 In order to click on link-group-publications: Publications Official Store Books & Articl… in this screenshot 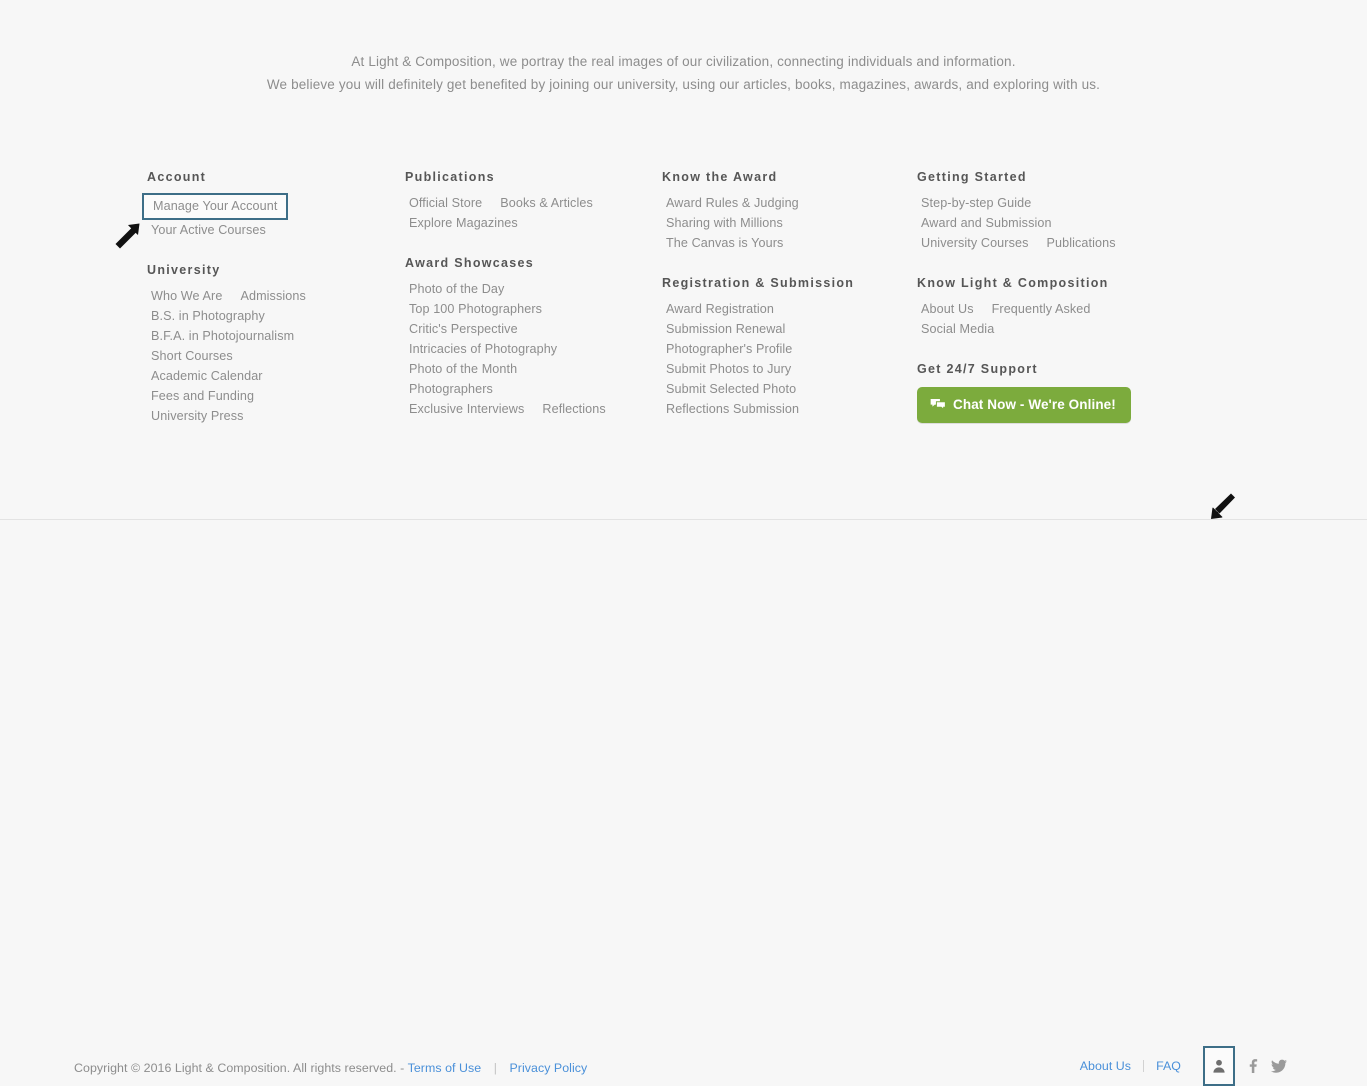, I will do `click(525, 201)`.